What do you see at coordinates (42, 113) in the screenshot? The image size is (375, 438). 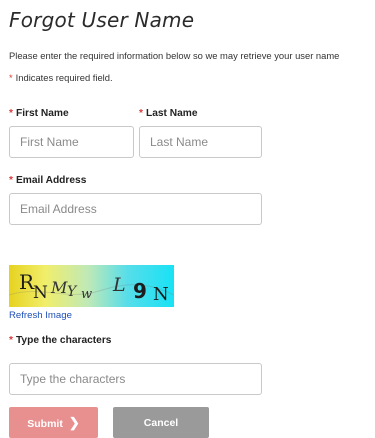 I see `first-name-label-text: First Name` at bounding box center [42, 113].